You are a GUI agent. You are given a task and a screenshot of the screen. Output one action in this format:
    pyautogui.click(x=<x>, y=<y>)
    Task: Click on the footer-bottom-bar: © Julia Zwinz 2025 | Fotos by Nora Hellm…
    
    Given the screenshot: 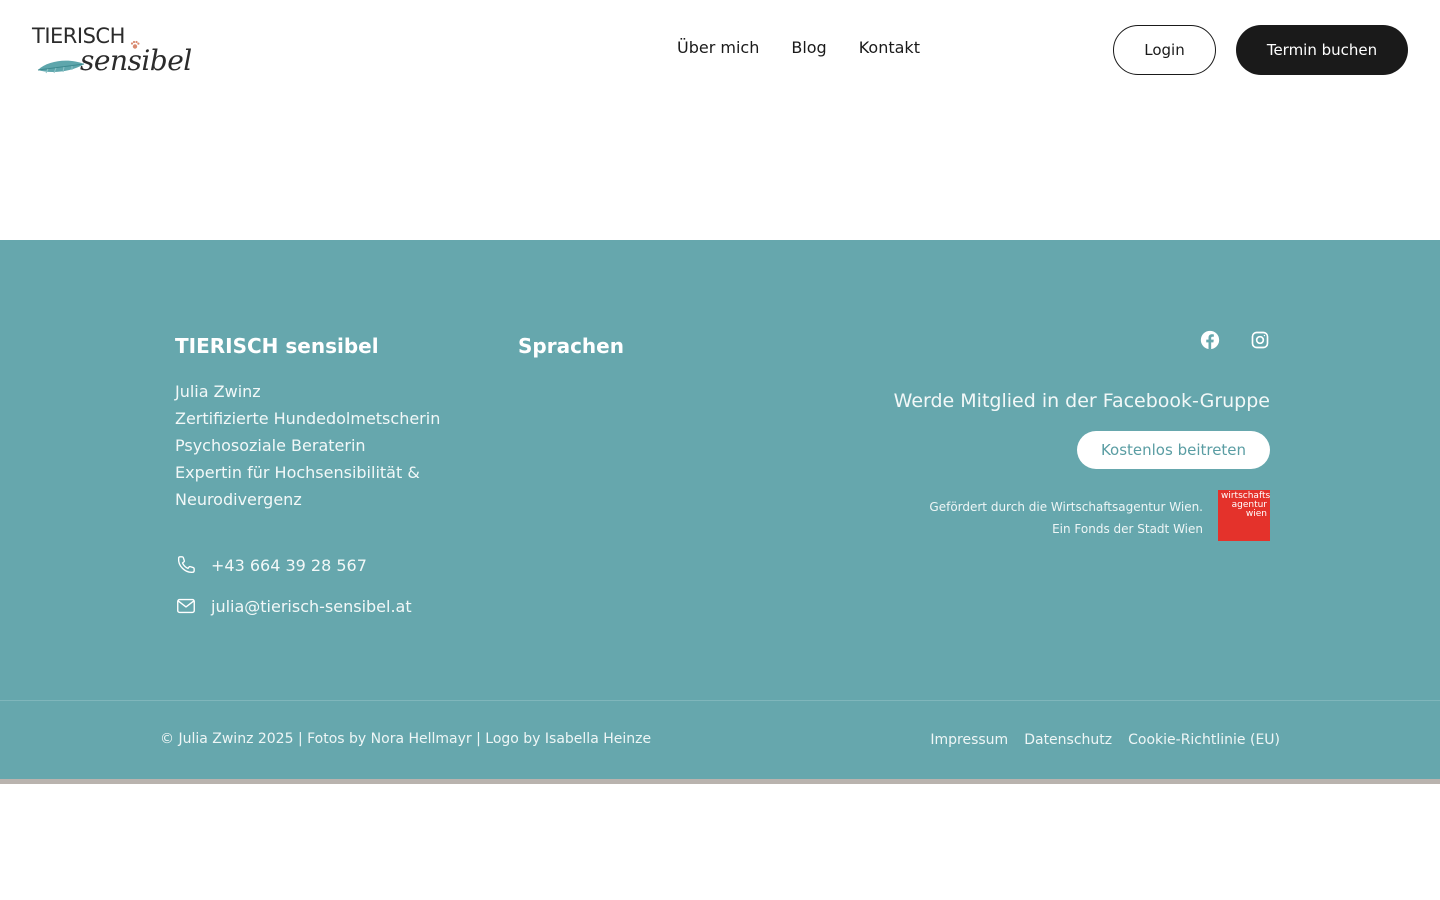 What is the action you would take?
    pyautogui.click(x=720, y=739)
    